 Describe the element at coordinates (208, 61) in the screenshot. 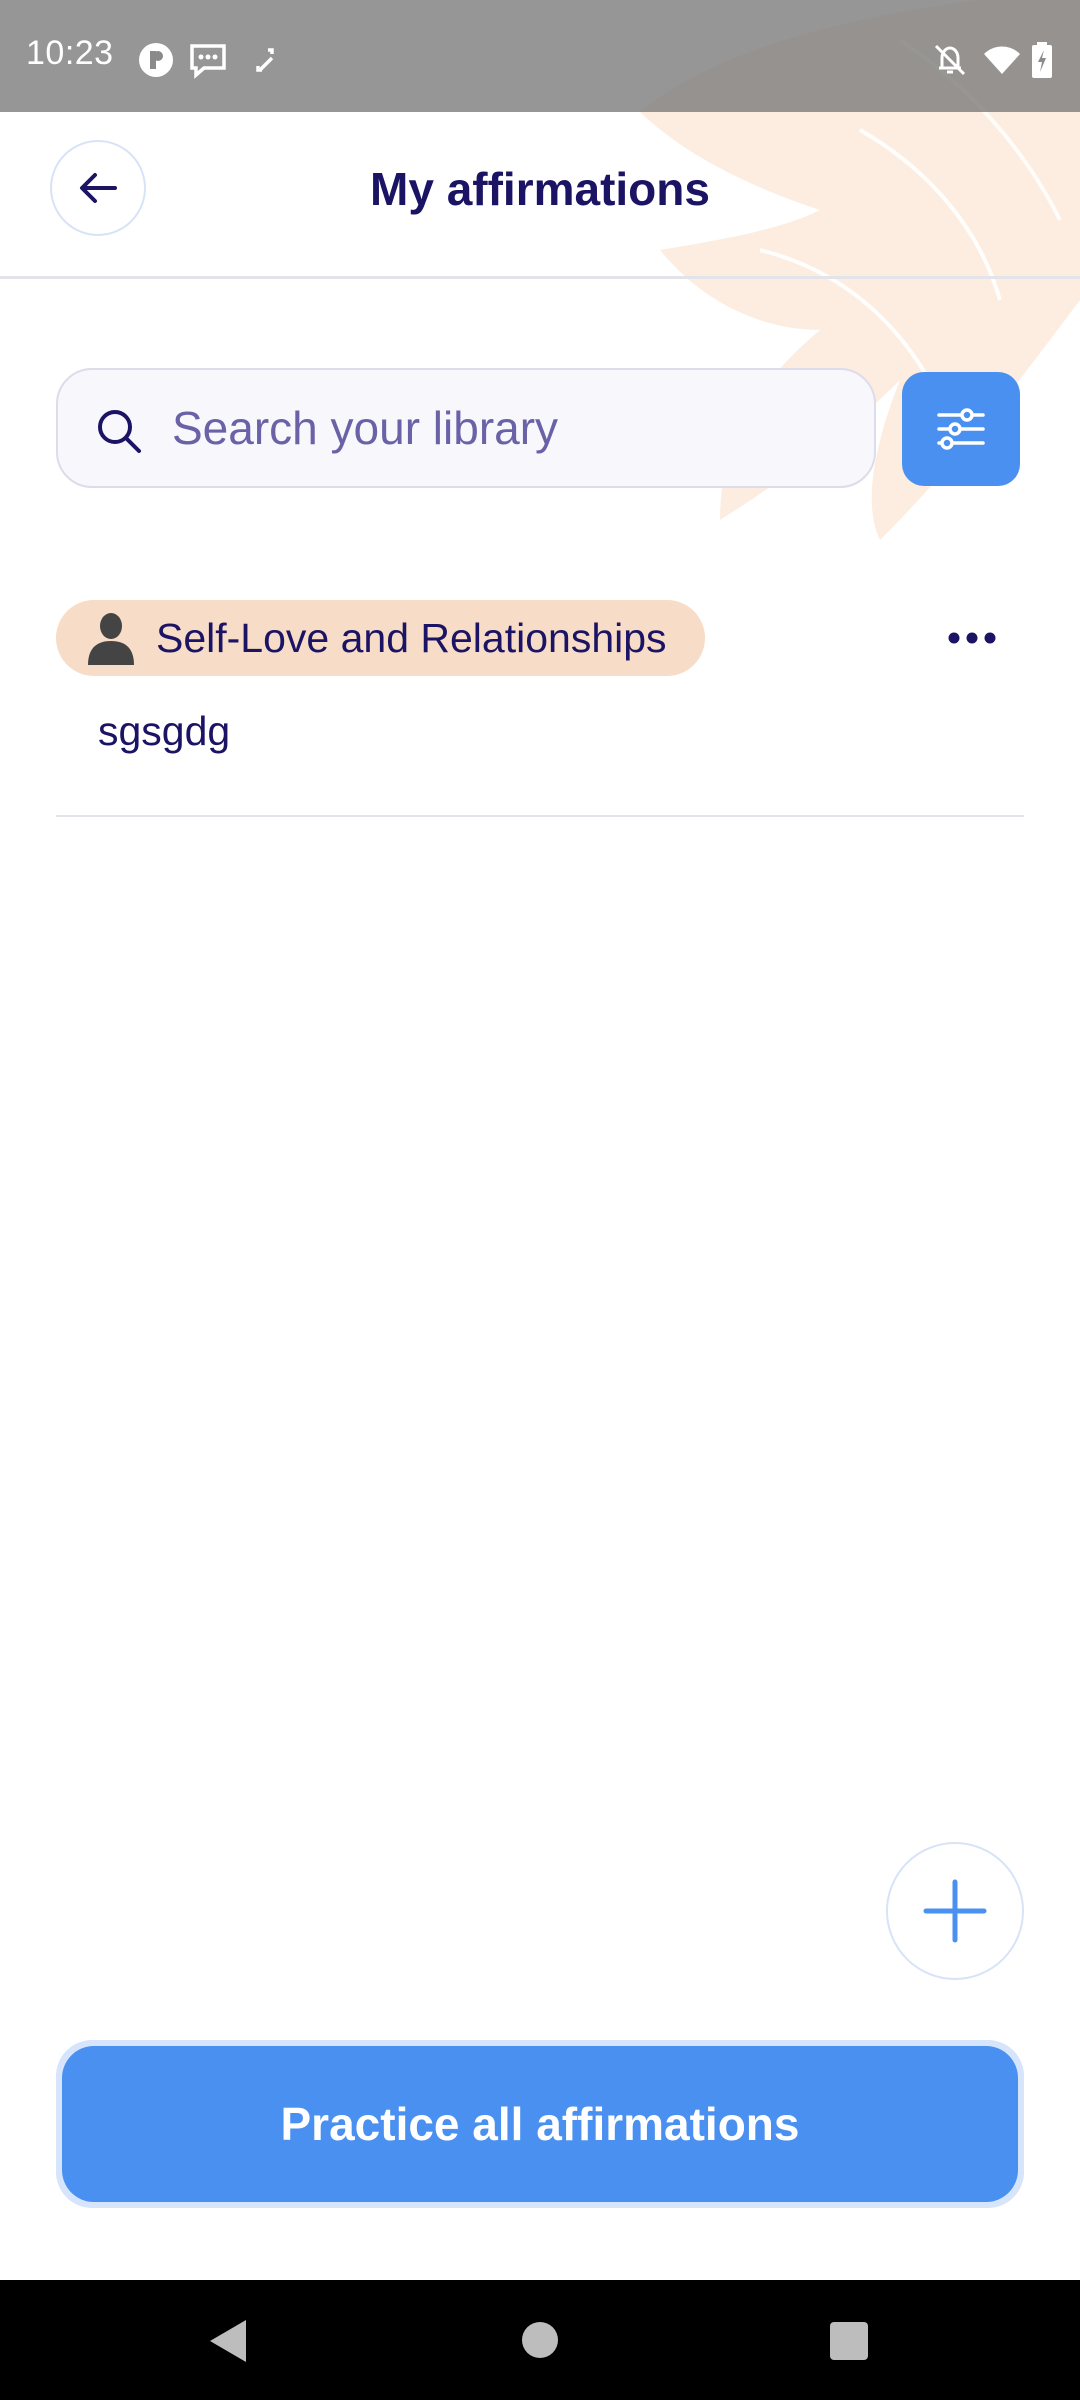

I see `chat-icon` at that location.